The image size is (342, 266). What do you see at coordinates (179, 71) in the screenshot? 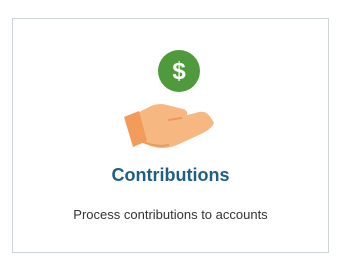
I see `dollar-sign: $` at bounding box center [179, 71].